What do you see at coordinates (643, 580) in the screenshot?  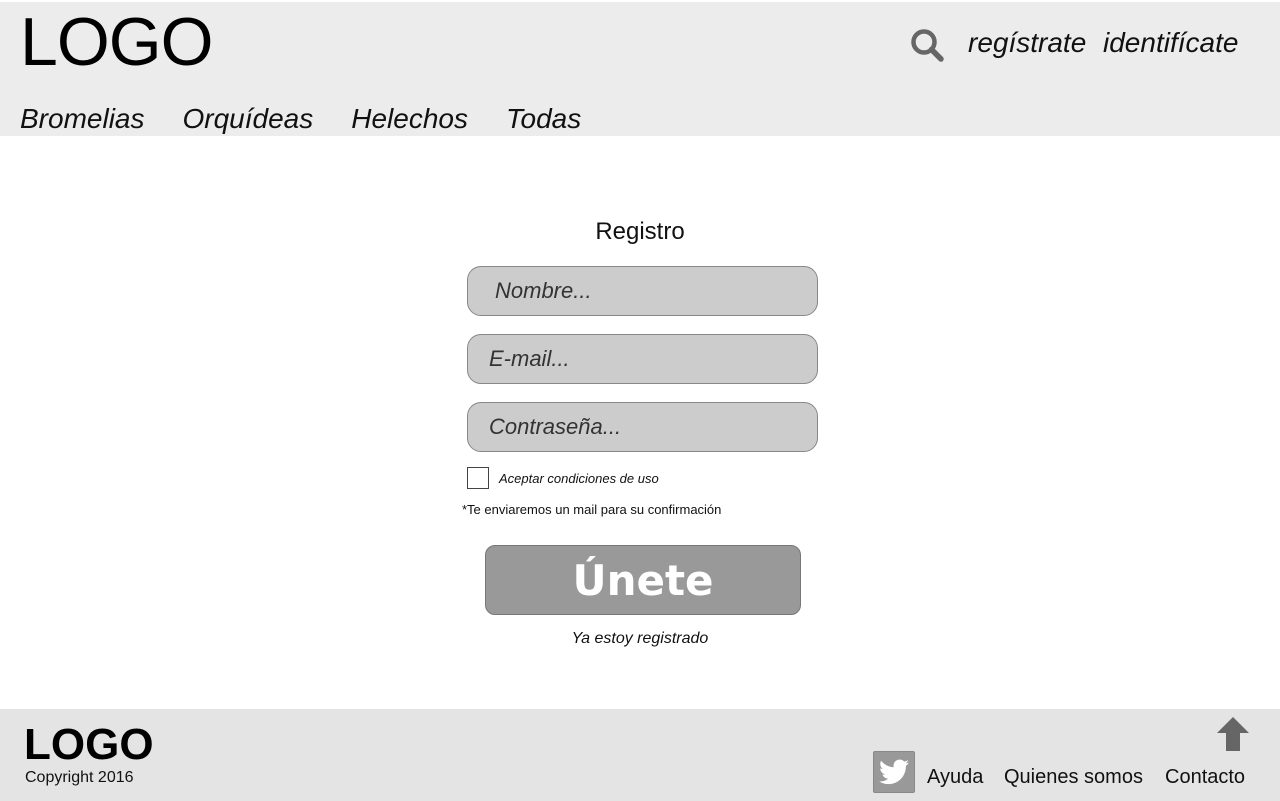 I see `join-button: Únete` at bounding box center [643, 580].